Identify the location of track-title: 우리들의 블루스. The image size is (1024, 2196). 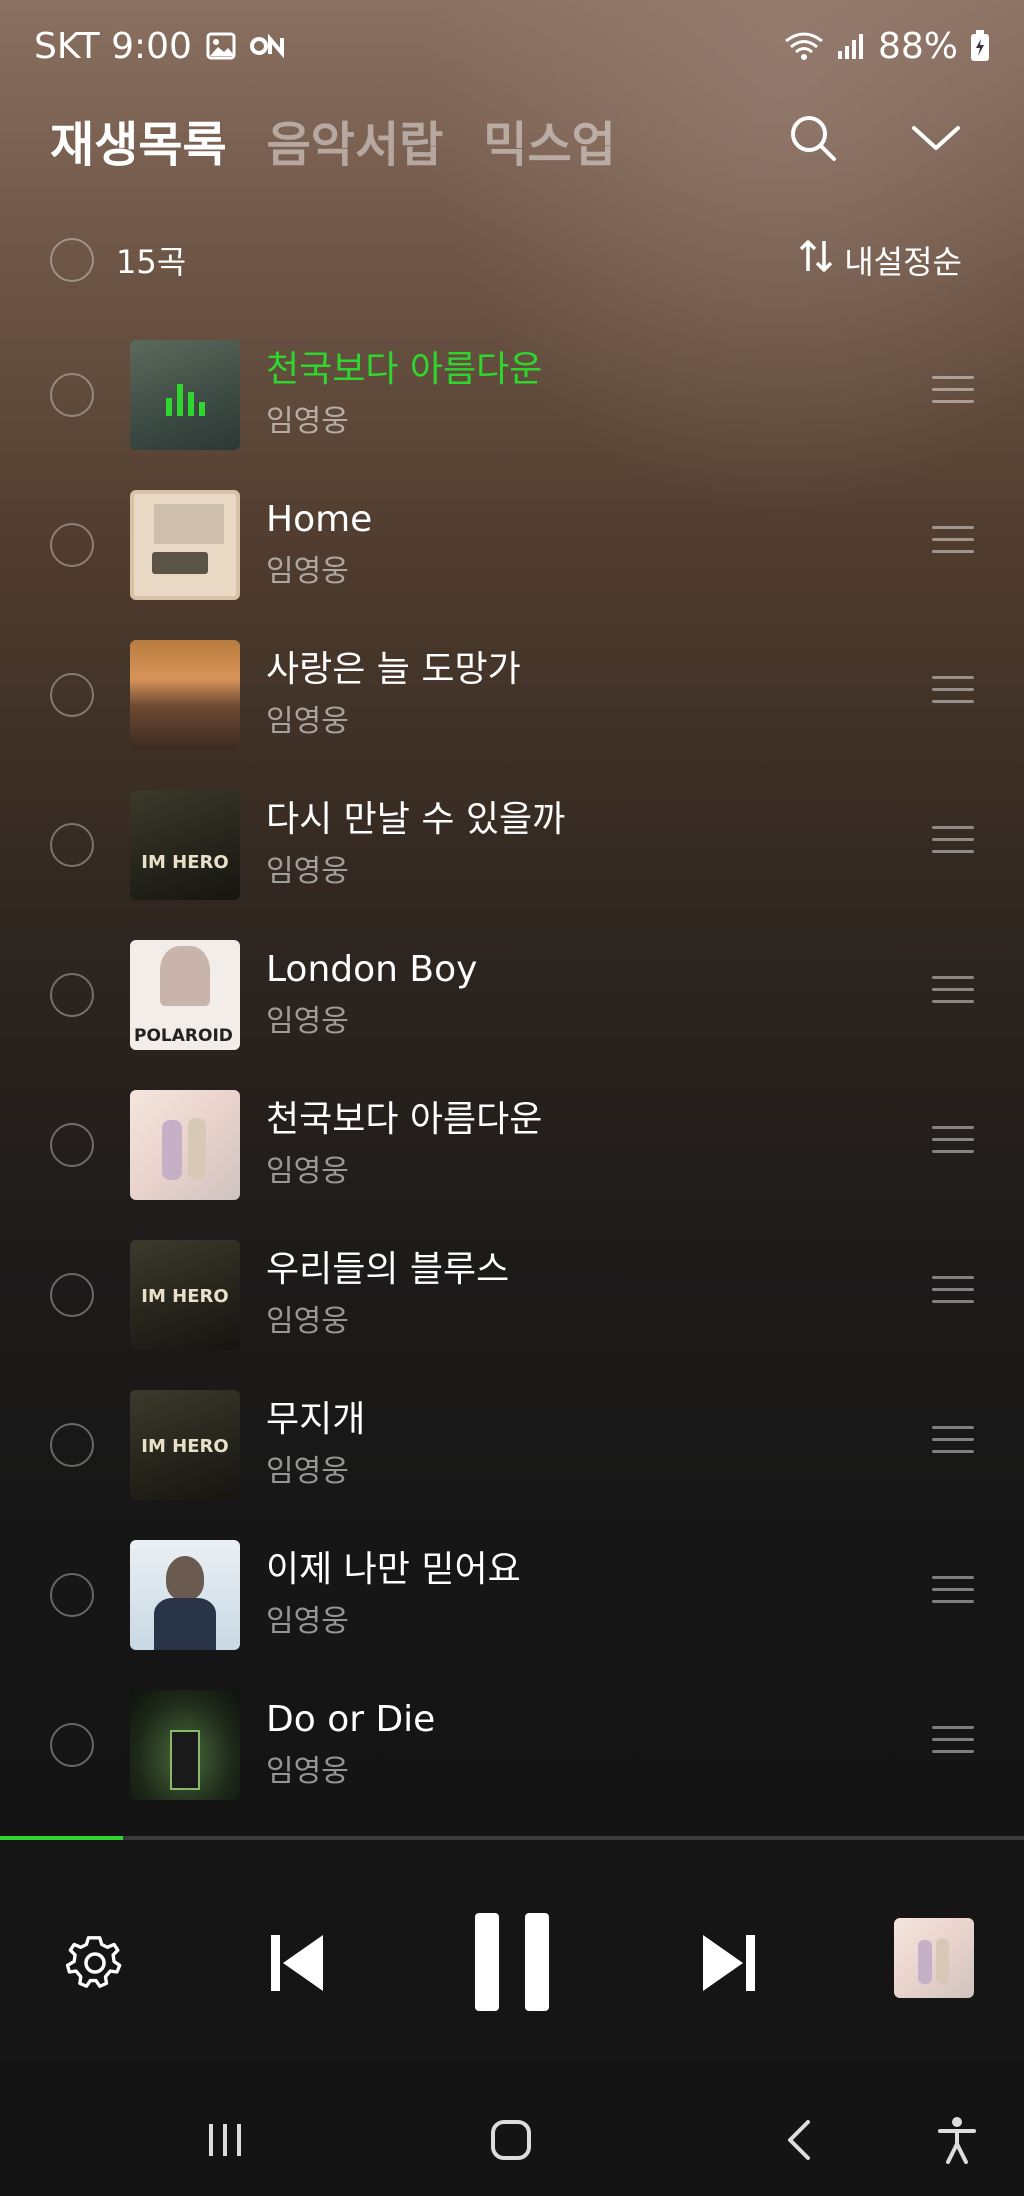
(388, 1269).